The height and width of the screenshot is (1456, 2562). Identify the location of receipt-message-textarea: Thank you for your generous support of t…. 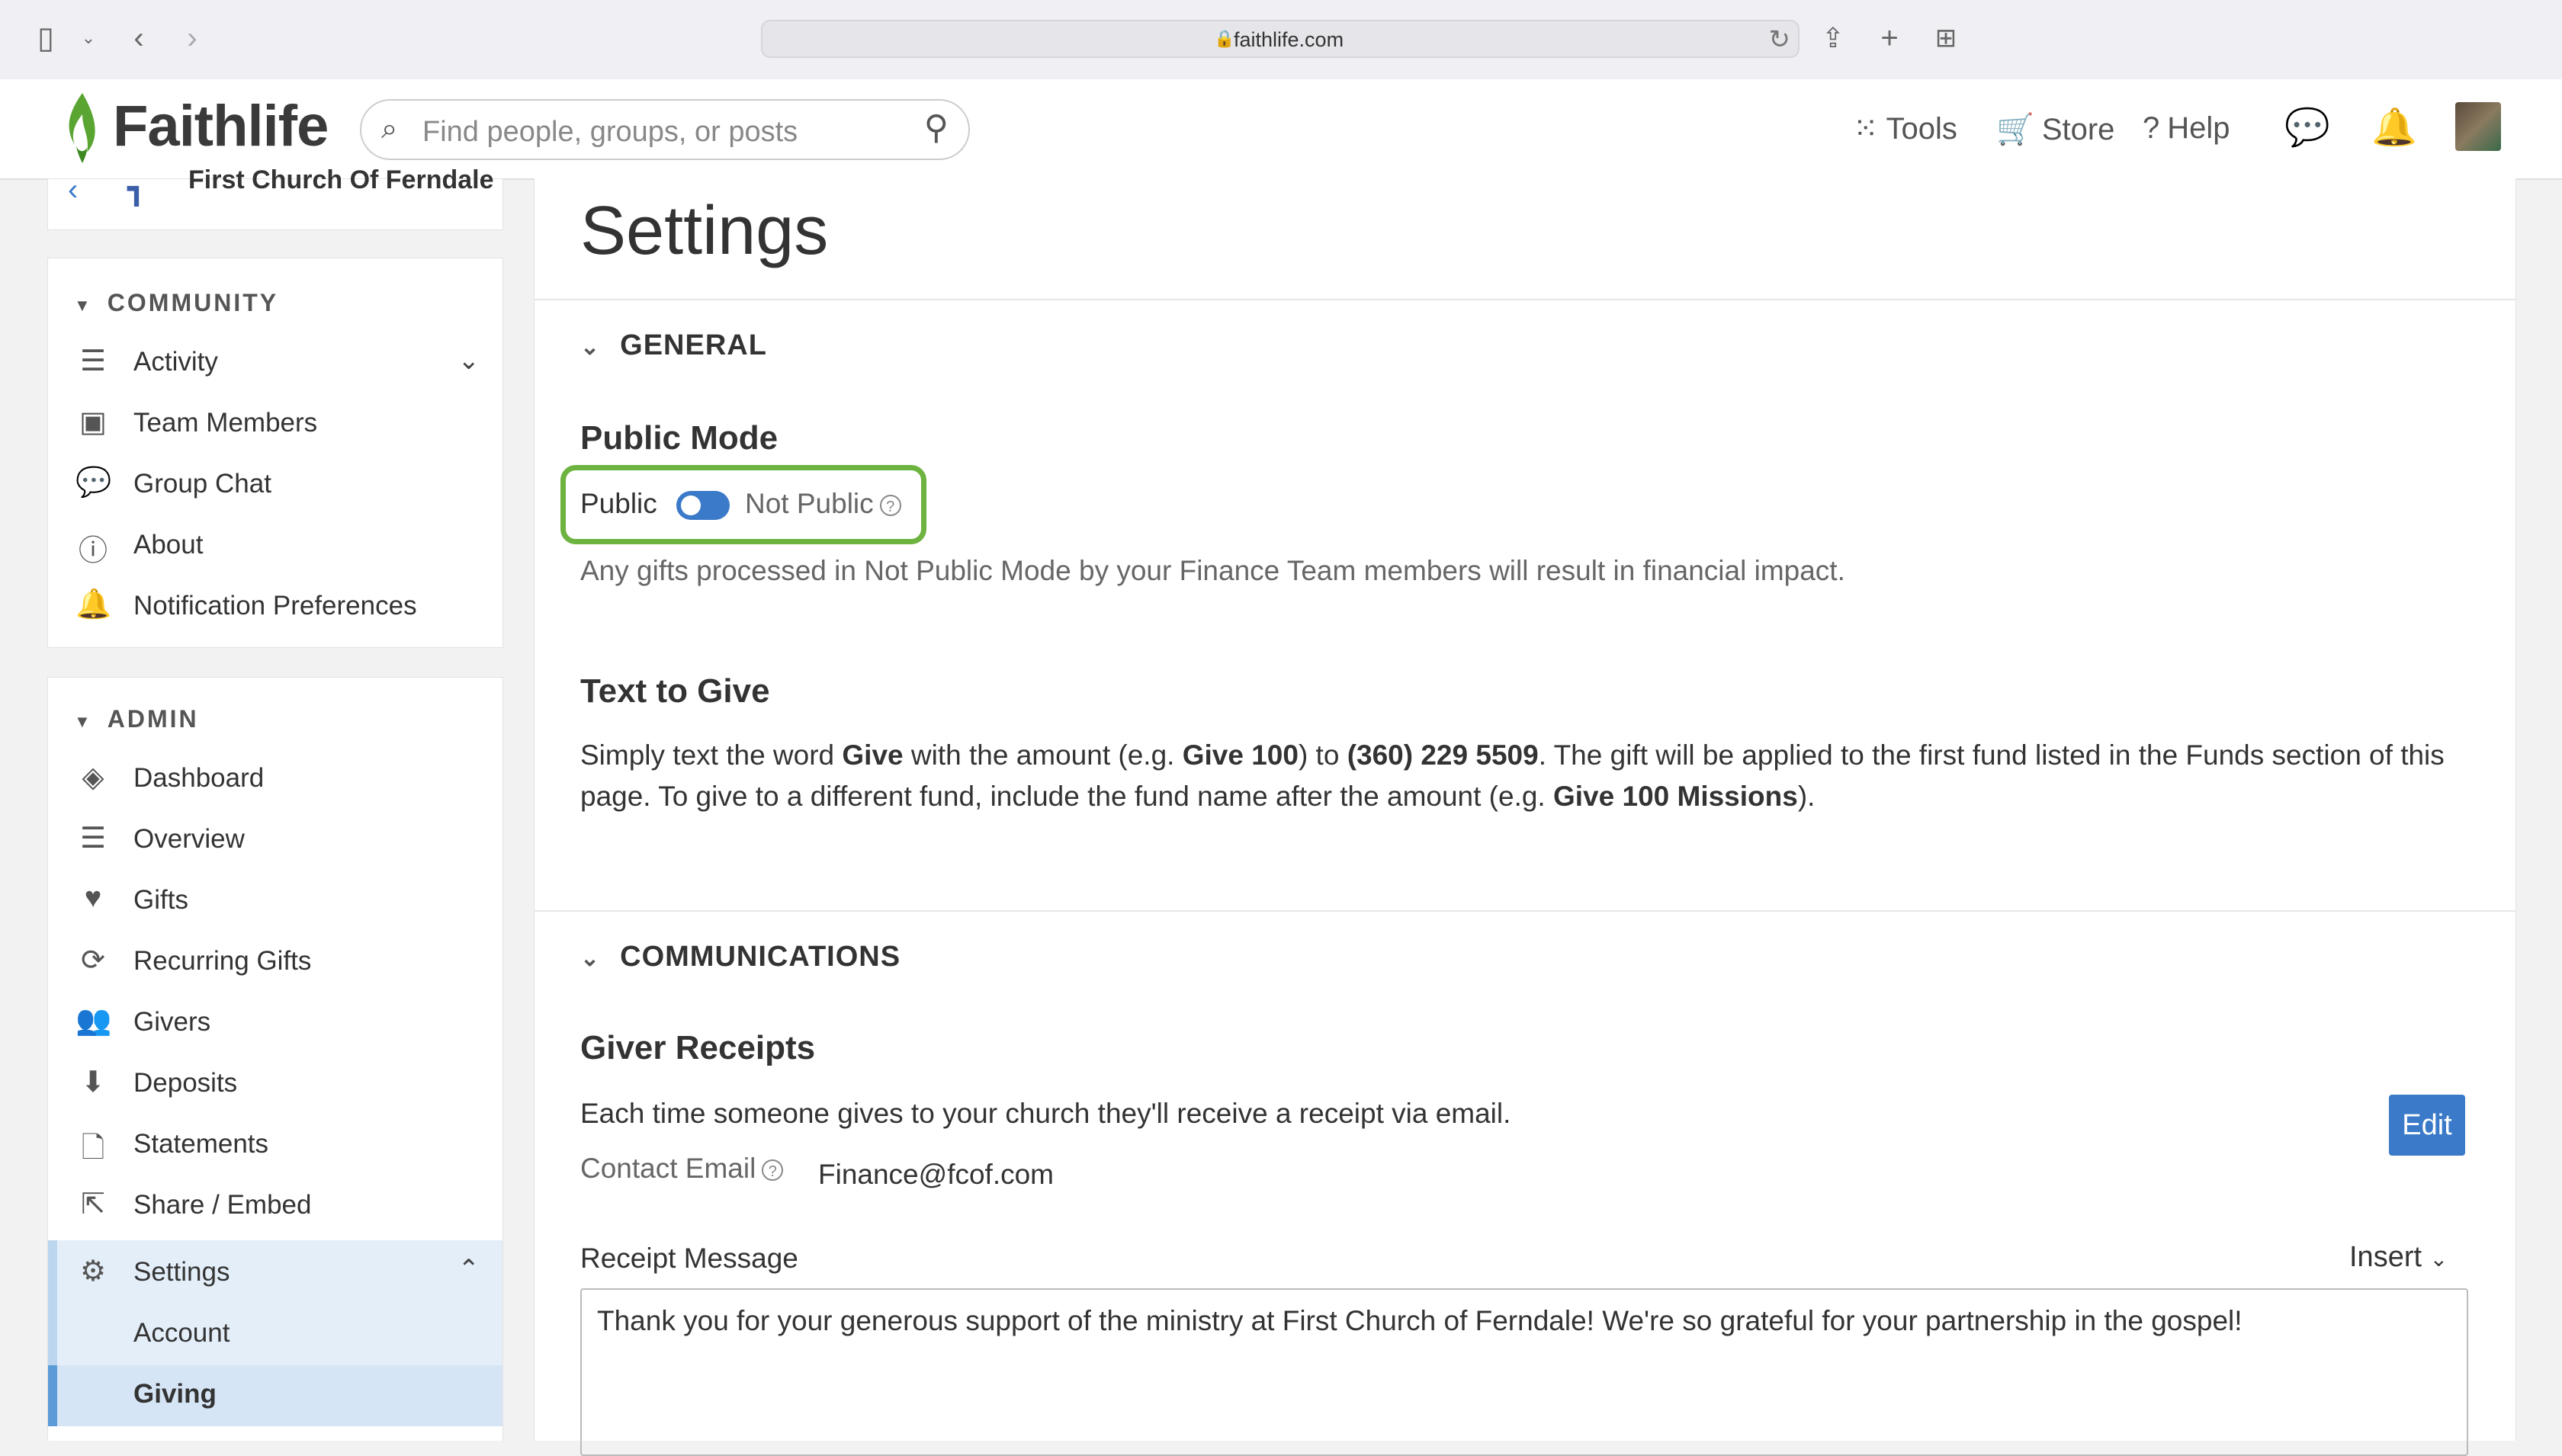
(1524, 1372).